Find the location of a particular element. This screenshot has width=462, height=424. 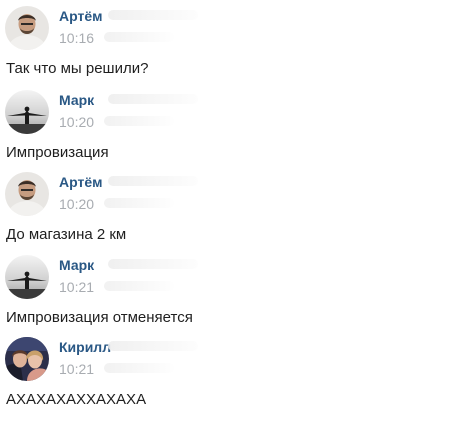

message-text: Импровизация is located at coordinates (57, 152).